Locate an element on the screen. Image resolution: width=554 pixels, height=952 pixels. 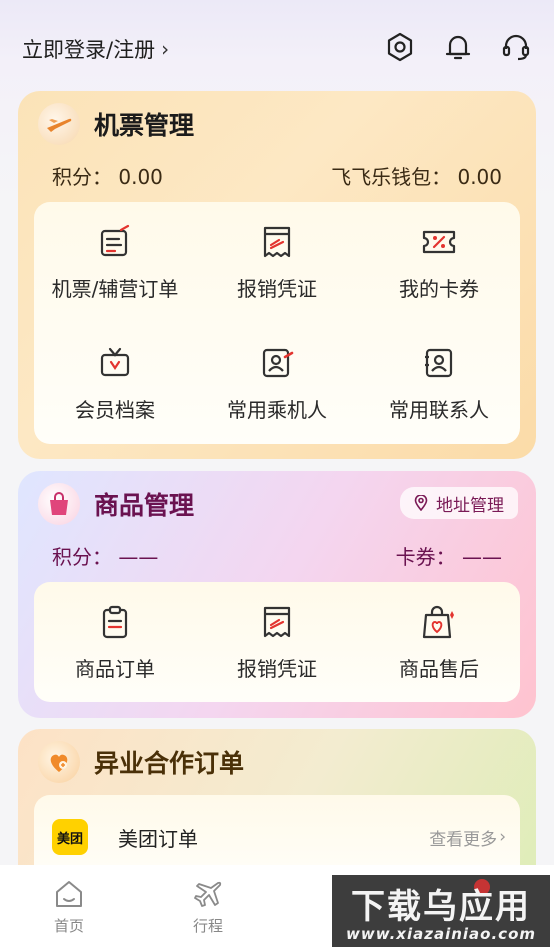
headset-icon is located at coordinates (516, 47).